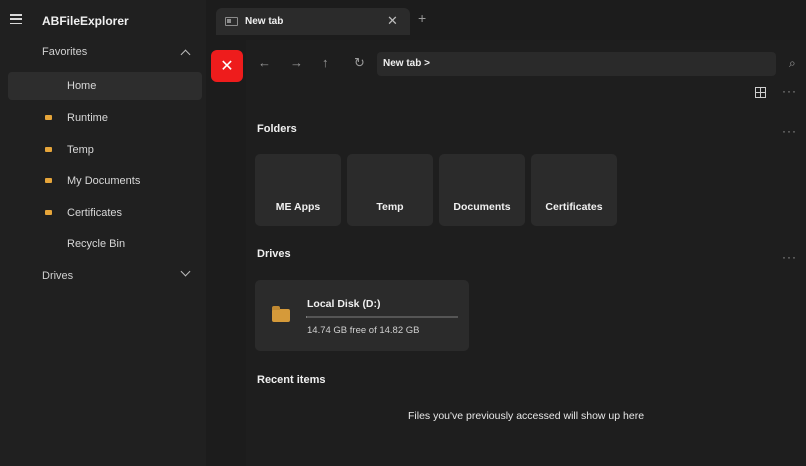  What do you see at coordinates (274, 254) in the screenshot?
I see `drives-heading: Drives` at bounding box center [274, 254].